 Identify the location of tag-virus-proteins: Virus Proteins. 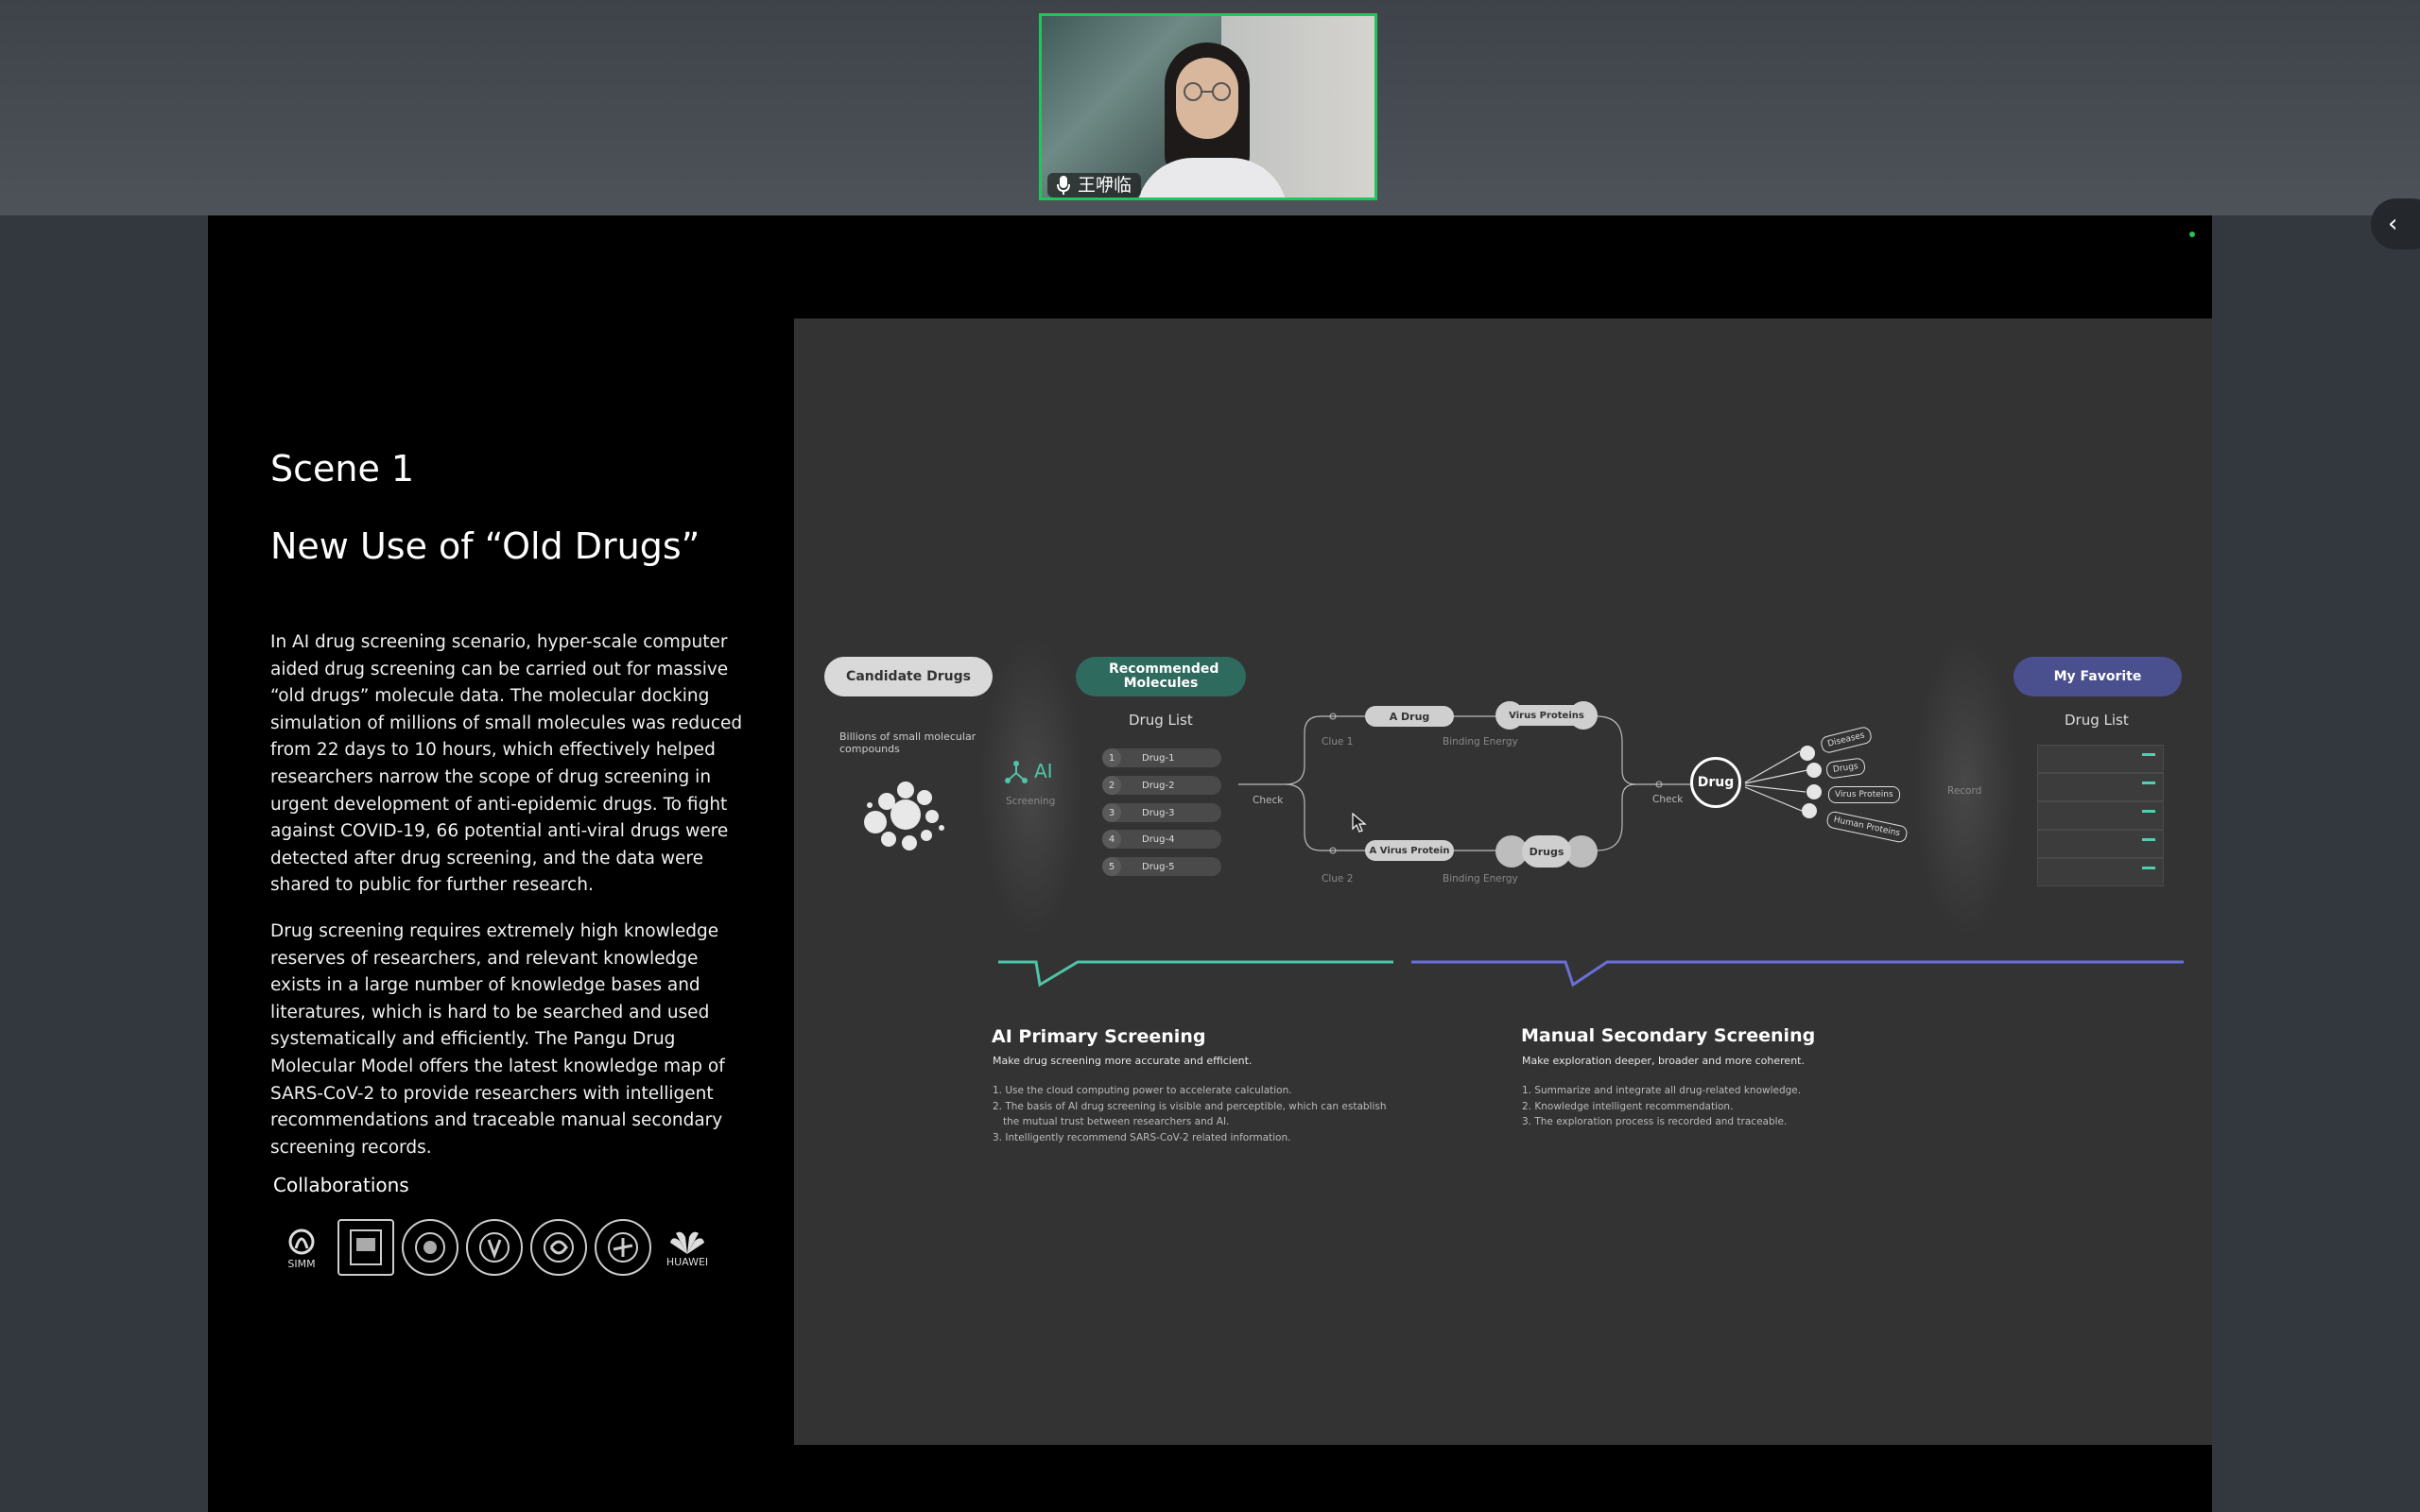
(1864, 794).